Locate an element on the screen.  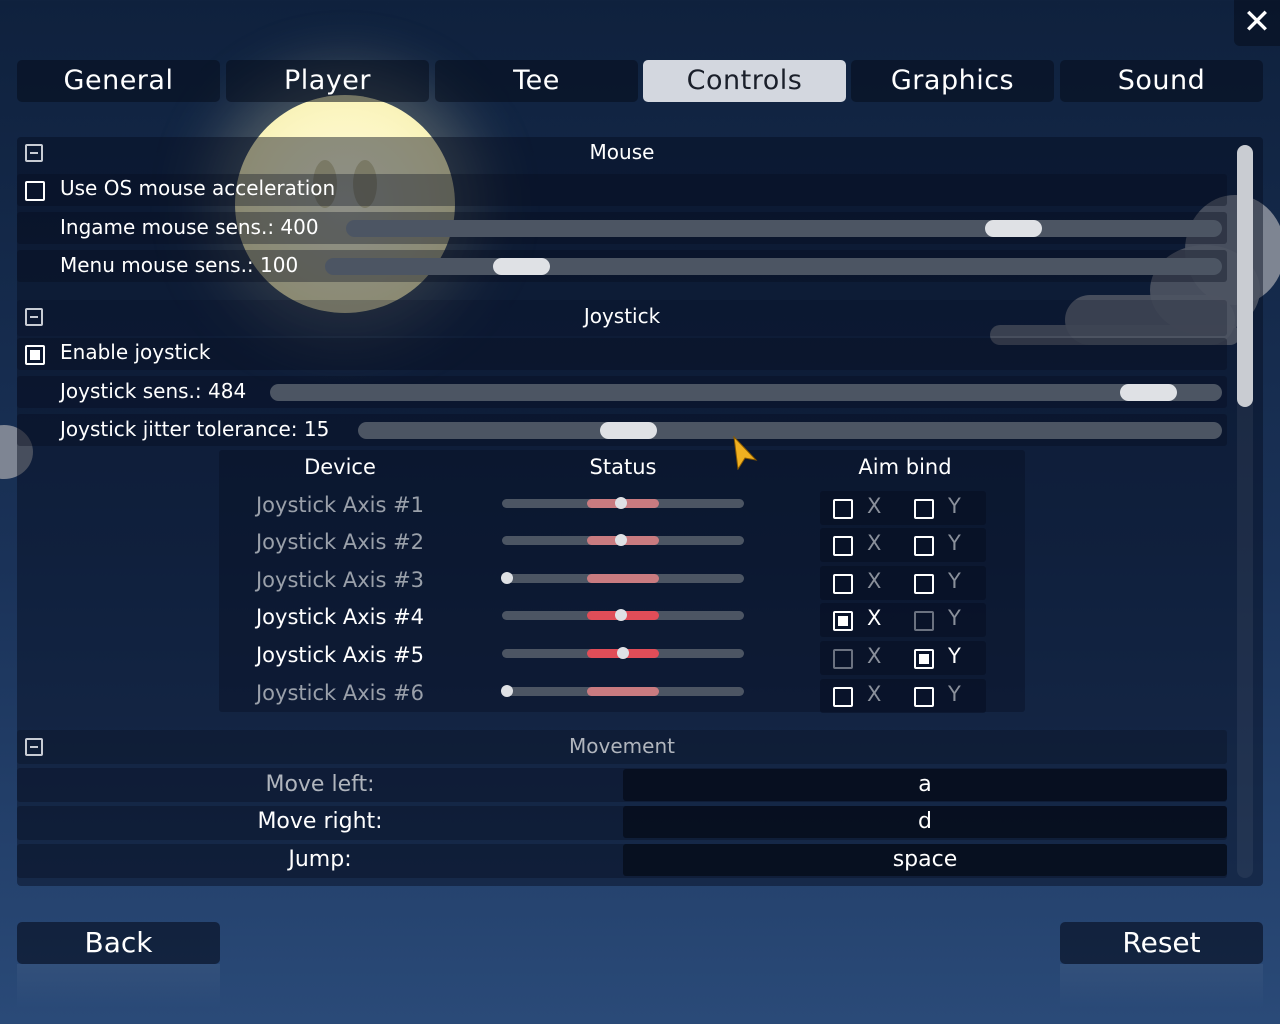
enable-joystick-label: Enable joystick is located at coordinates (135, 352).